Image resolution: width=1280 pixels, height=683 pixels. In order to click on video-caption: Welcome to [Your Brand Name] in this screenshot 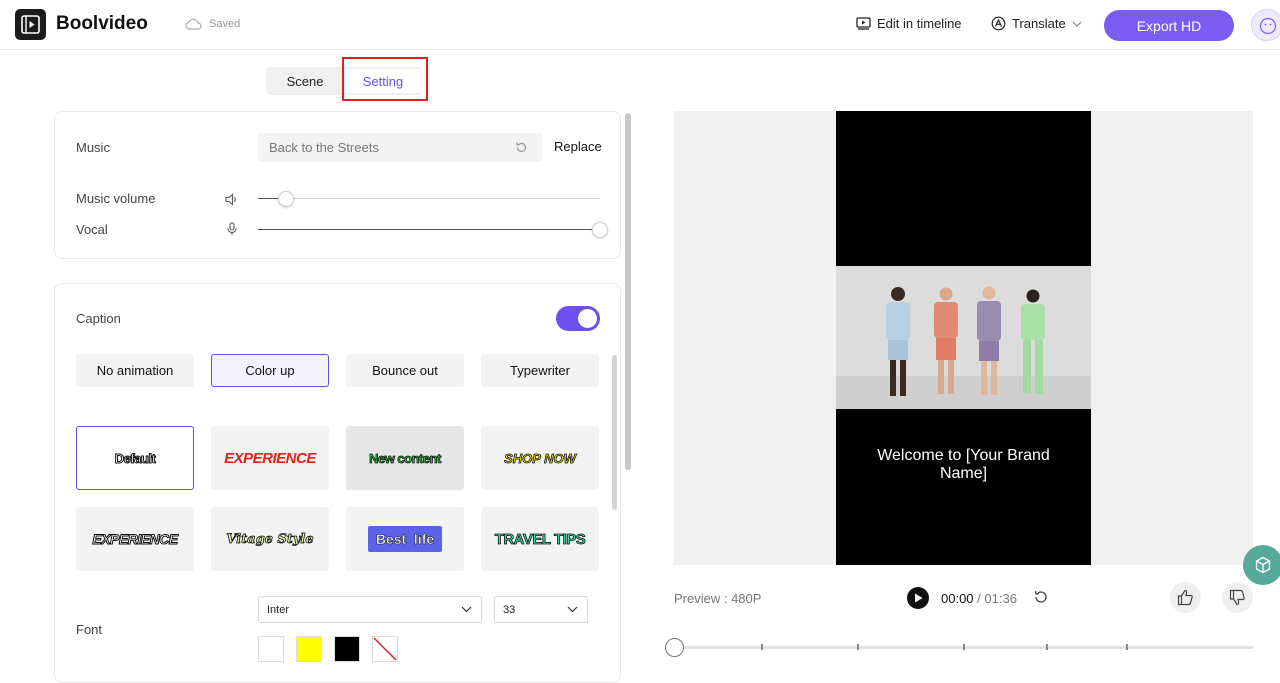, I will do `click(963, 464)`.